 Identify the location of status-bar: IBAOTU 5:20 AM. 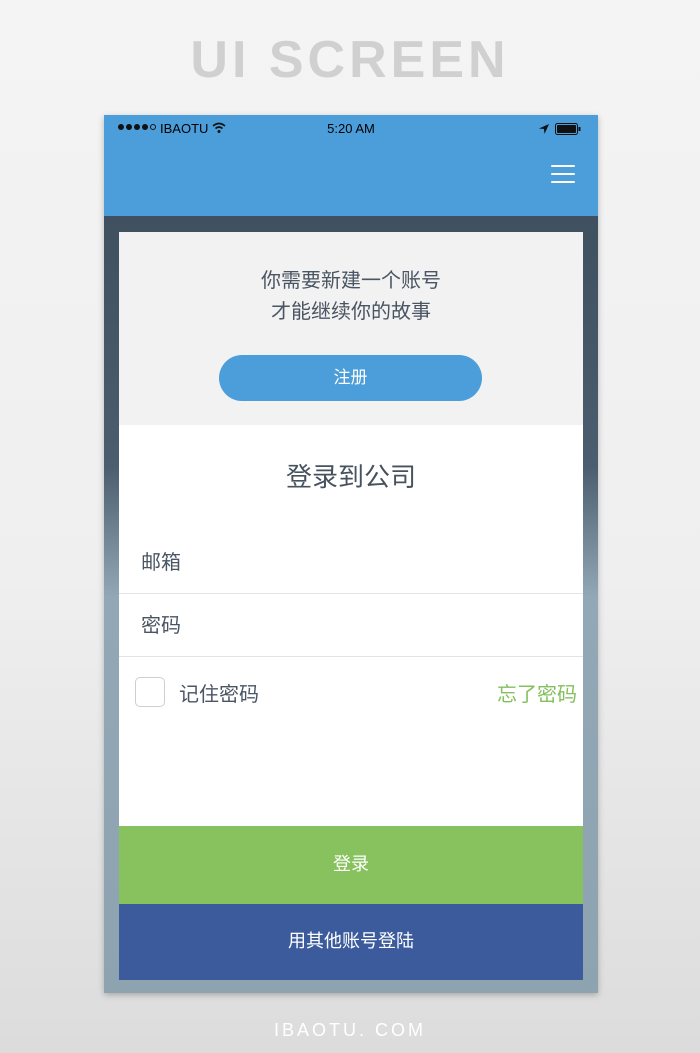
(351, 129).